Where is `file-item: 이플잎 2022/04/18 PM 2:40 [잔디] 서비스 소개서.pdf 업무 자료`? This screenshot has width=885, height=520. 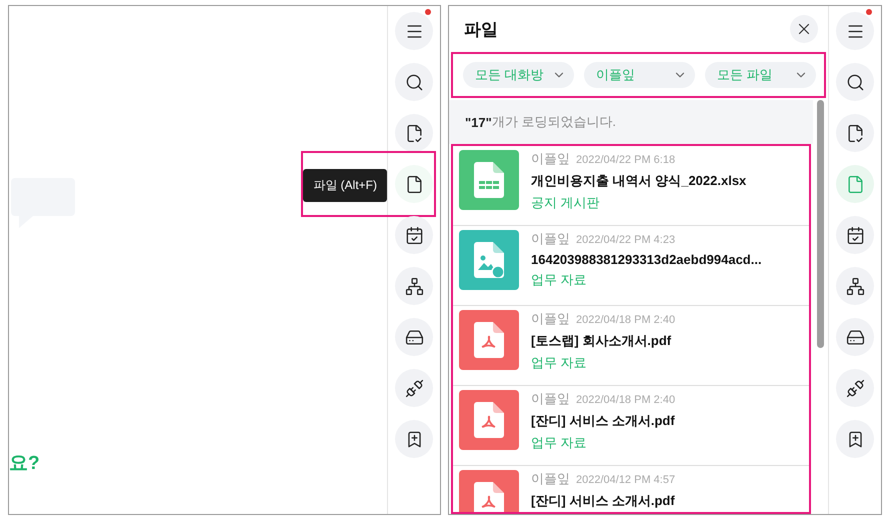 file-item: 이플잎 2022/04/18 PM 2:40 [잔디] 서비스 소개서.pdf 업무 자료 is located at coordinates (631, 426).